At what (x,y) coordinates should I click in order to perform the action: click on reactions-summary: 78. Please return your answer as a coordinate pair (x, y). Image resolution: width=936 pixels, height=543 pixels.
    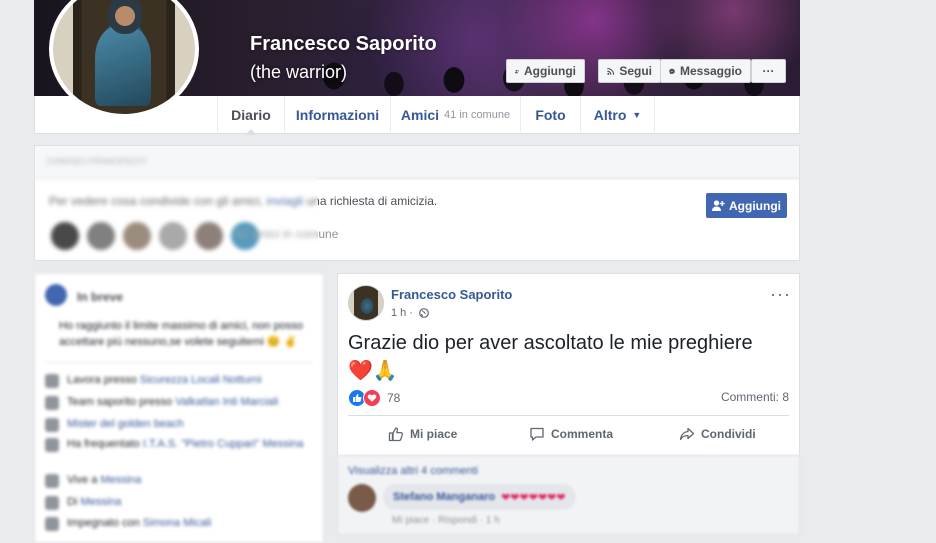
    Looking at the image, I should click on (374, 398).